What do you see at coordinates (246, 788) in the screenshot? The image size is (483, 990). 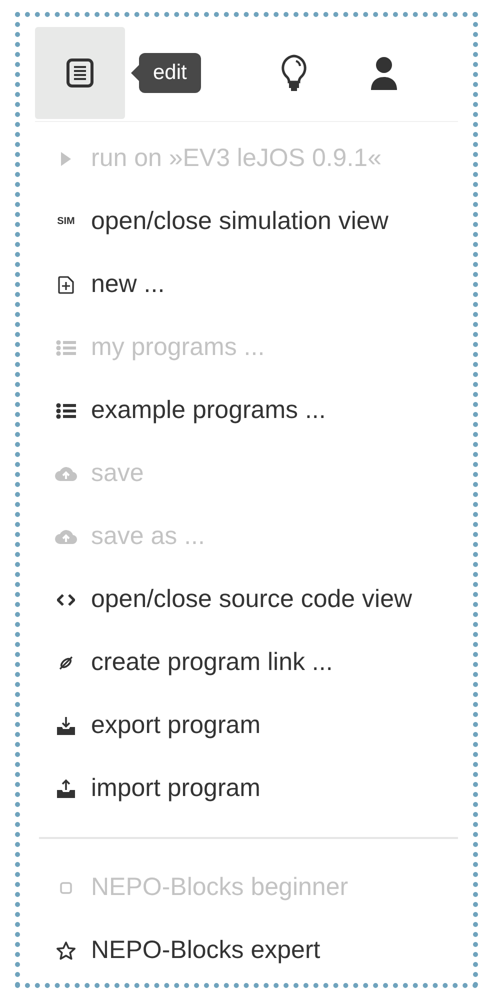 I see `menu-item: import program` at bounding box center [246, 788].